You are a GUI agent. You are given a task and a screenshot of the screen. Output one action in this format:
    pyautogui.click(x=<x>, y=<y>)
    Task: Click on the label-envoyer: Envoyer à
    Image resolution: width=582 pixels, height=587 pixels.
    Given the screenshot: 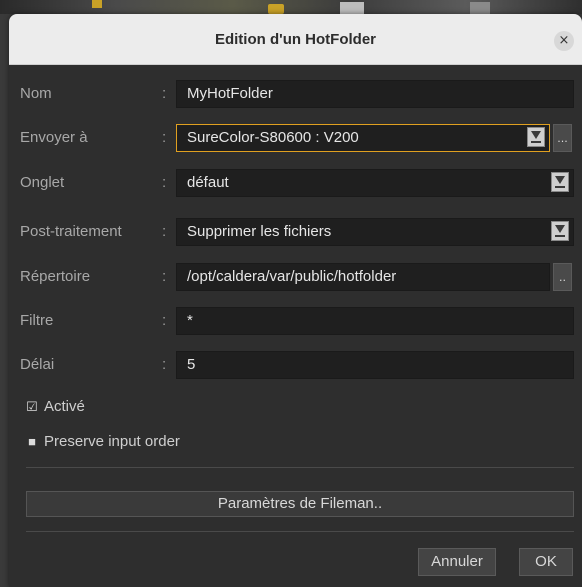 What is the action you would take?
    pyautogui.click(x=54, y=137)
    